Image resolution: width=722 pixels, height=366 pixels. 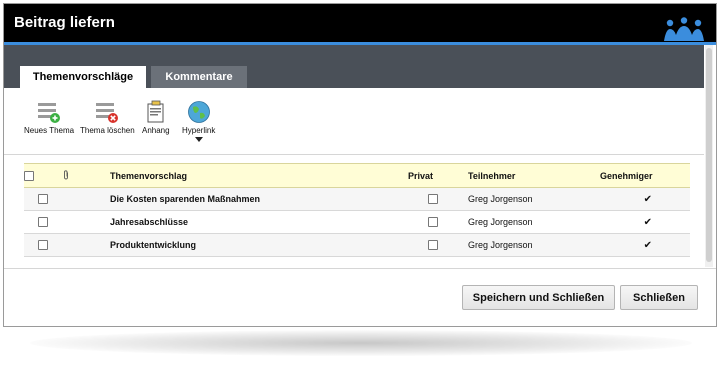 I want to click on participant-column-header: Teilnehmer, so click(x=529, y=175).